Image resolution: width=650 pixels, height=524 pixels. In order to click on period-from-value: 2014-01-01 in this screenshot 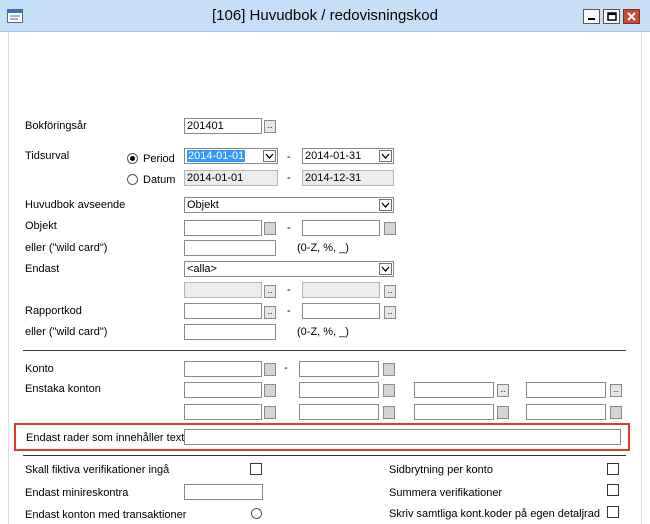, I will do `click(216, 156)`.